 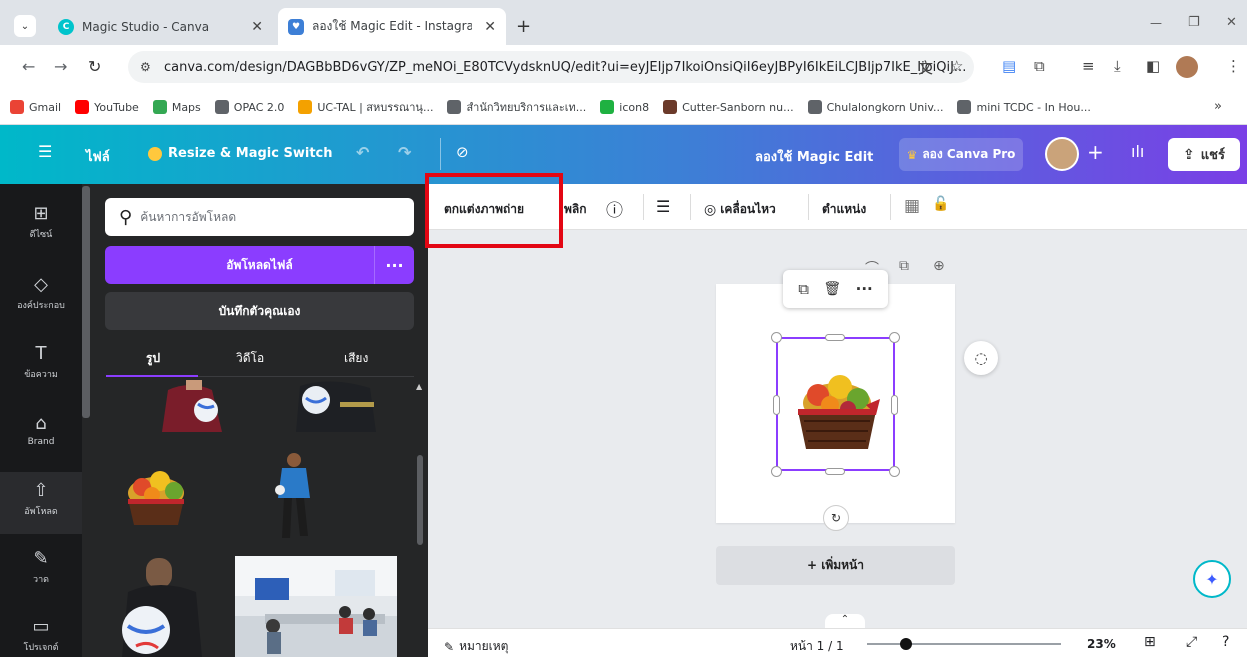 I want to click on rail-item-draw: ✎ วาด, so click(x=41, y=571).